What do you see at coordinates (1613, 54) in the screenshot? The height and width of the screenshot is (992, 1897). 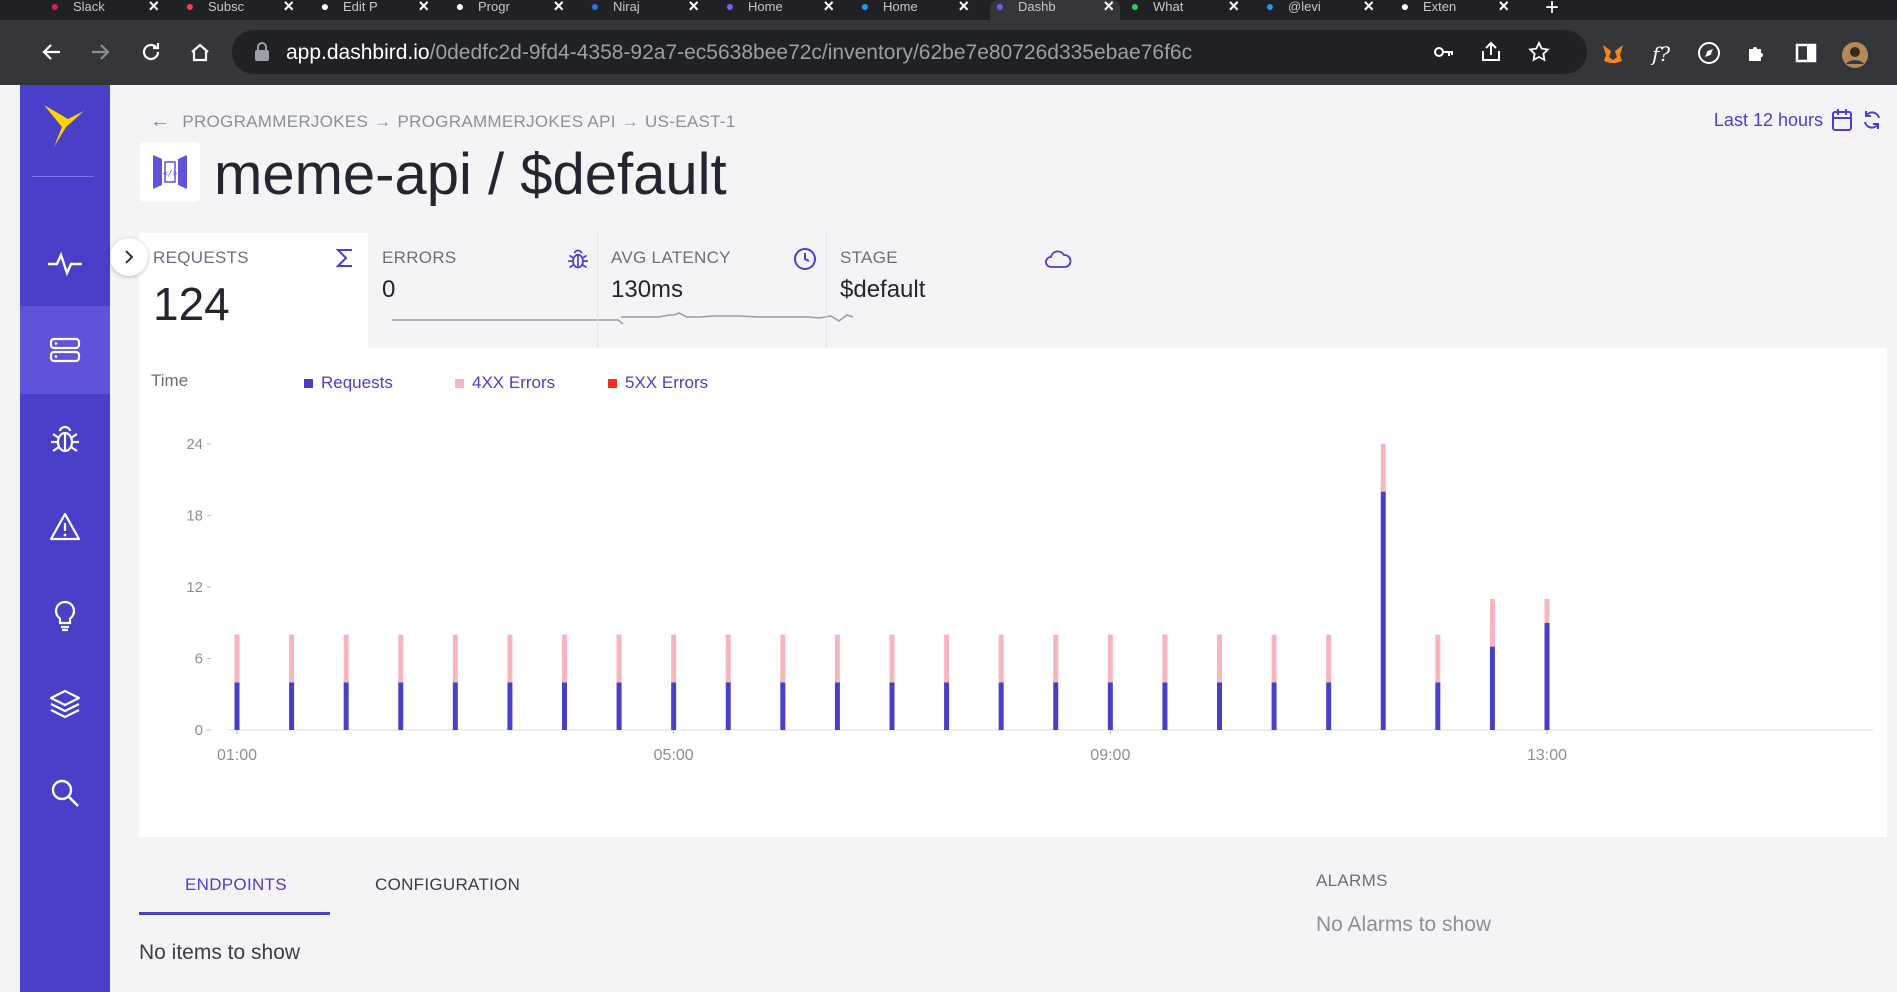 I see `metamask-icon` at bounding box center [1613, 54].